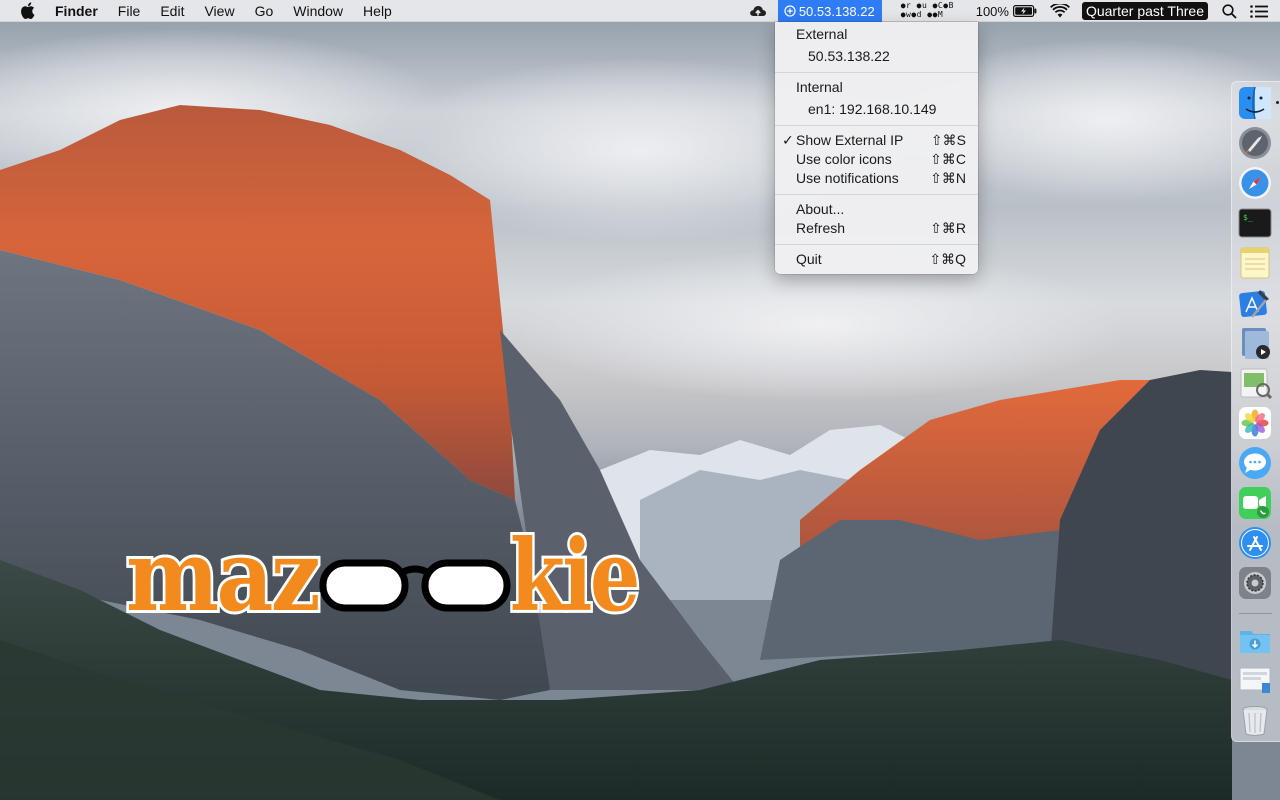  I want to click on menu-file: File, so click(129, 11).